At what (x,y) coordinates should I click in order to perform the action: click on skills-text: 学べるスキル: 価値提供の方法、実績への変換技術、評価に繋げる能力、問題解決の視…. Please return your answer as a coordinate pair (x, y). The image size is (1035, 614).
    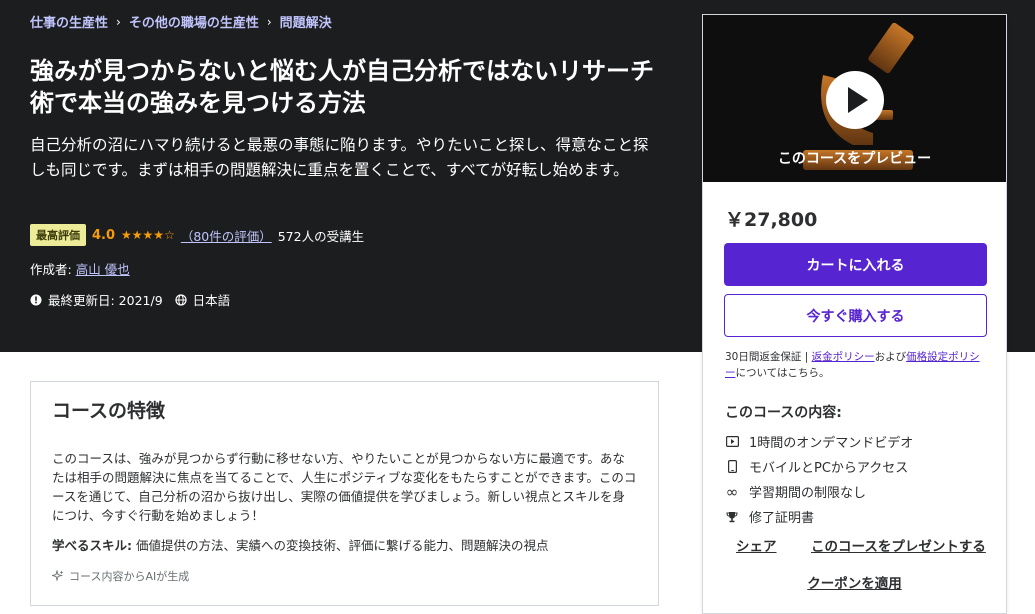
    Looking at the image, I should click on (344, 545).